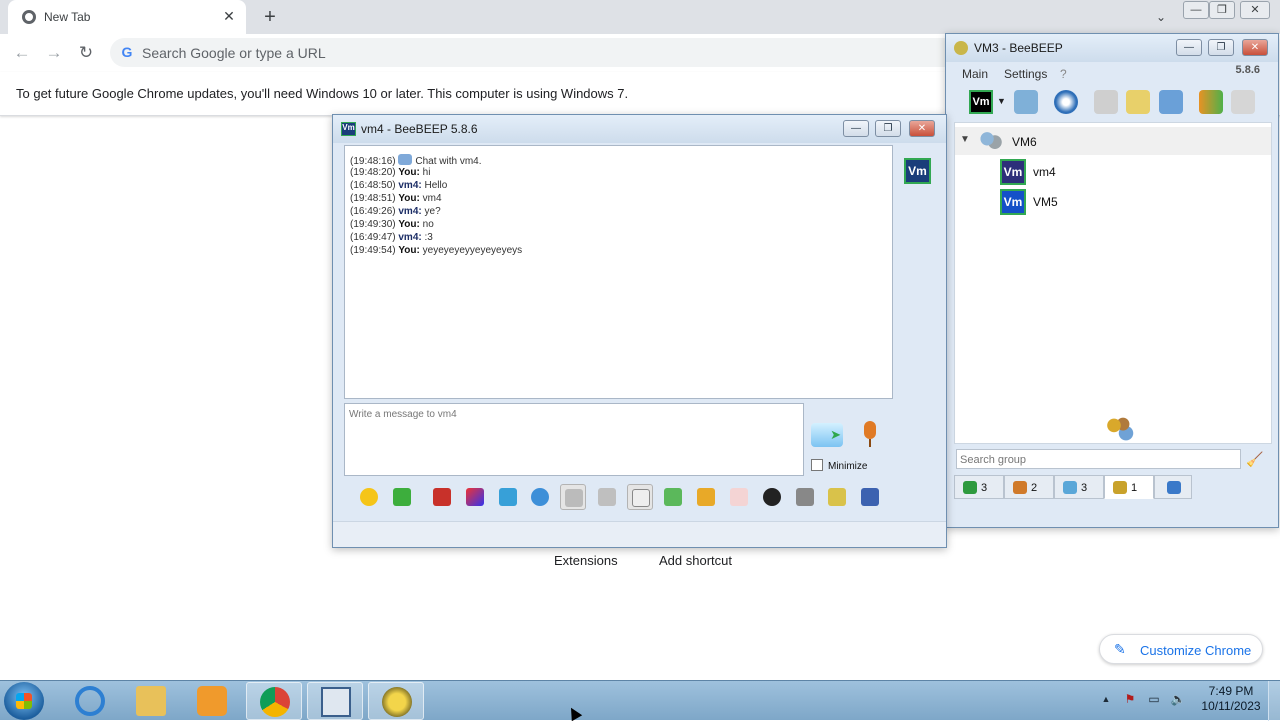  What do you see at coordinates (888, 128) in the screenshot?
I see `chat-maximize-button: ❐` at bounding box center [888, 128].